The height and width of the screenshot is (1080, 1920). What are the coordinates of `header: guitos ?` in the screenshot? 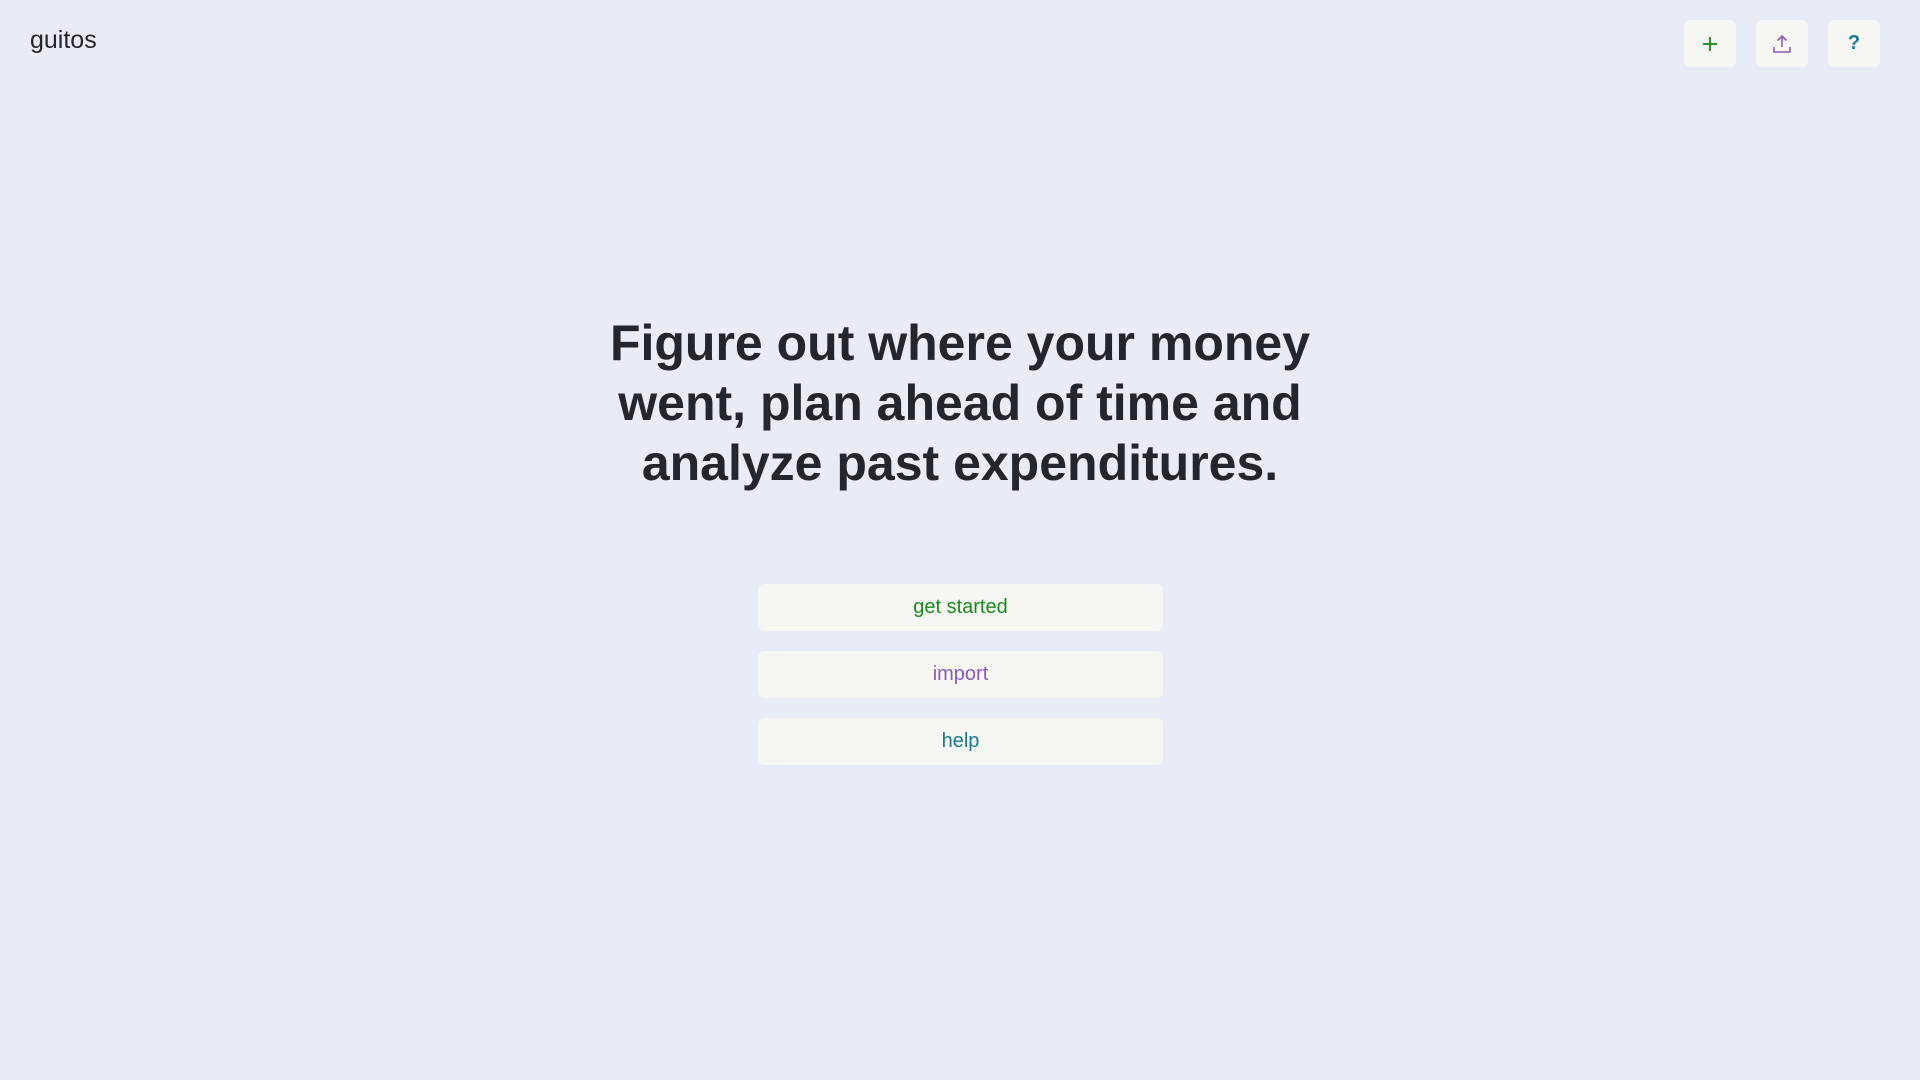 It's located at (960, 44).